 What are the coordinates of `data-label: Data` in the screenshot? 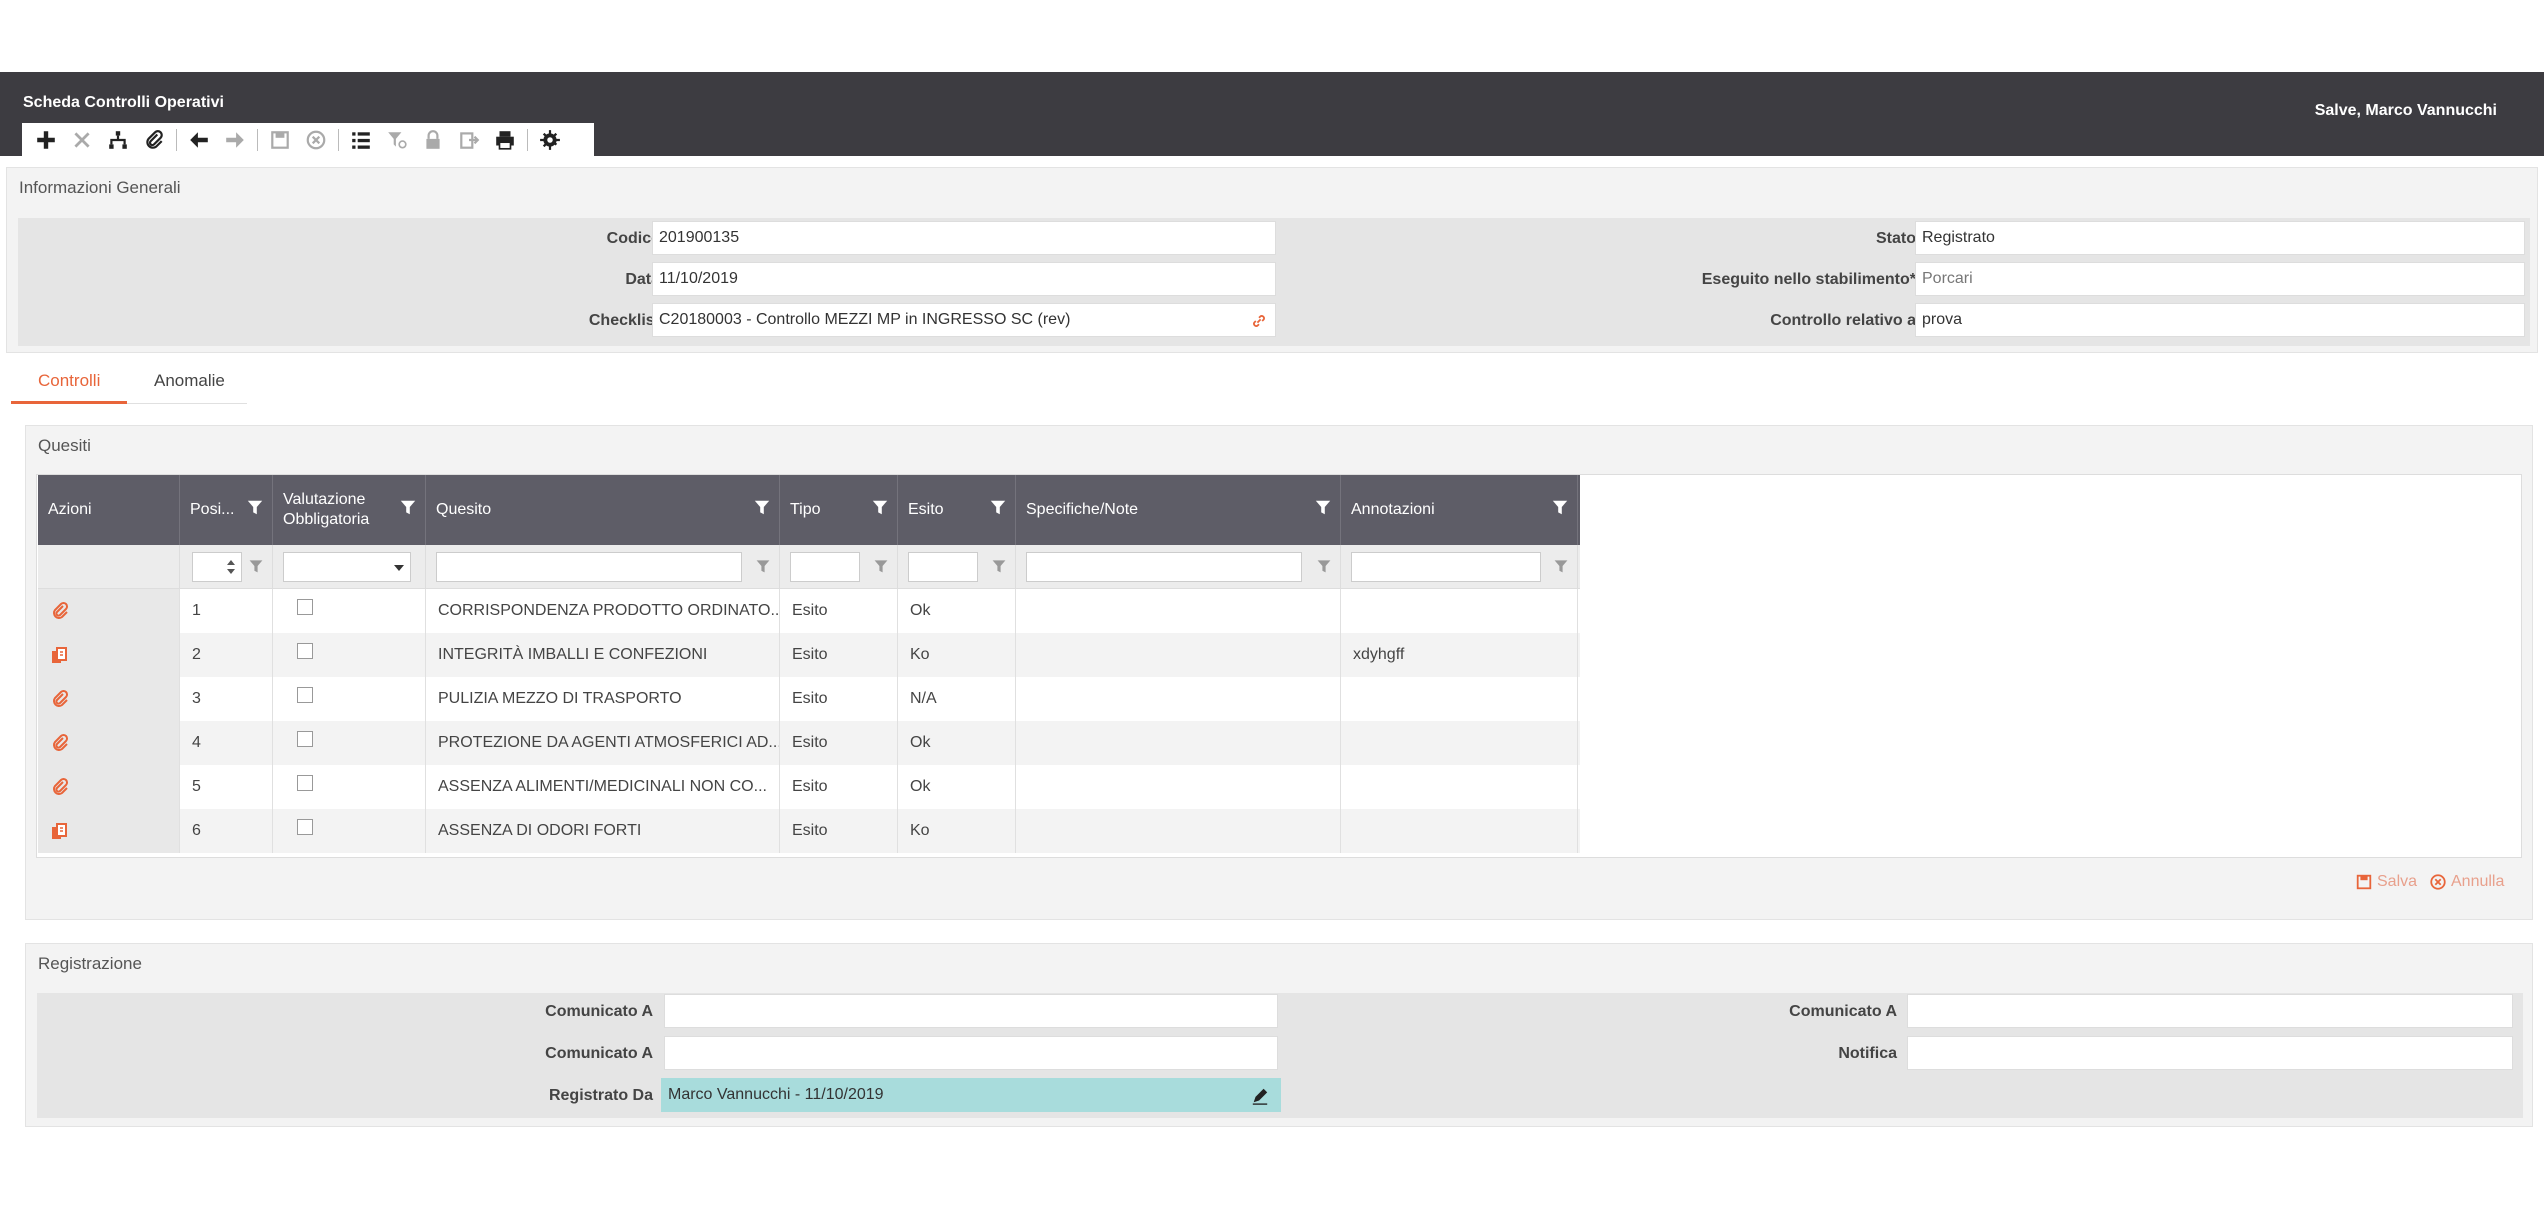 It's located at (642, 279).